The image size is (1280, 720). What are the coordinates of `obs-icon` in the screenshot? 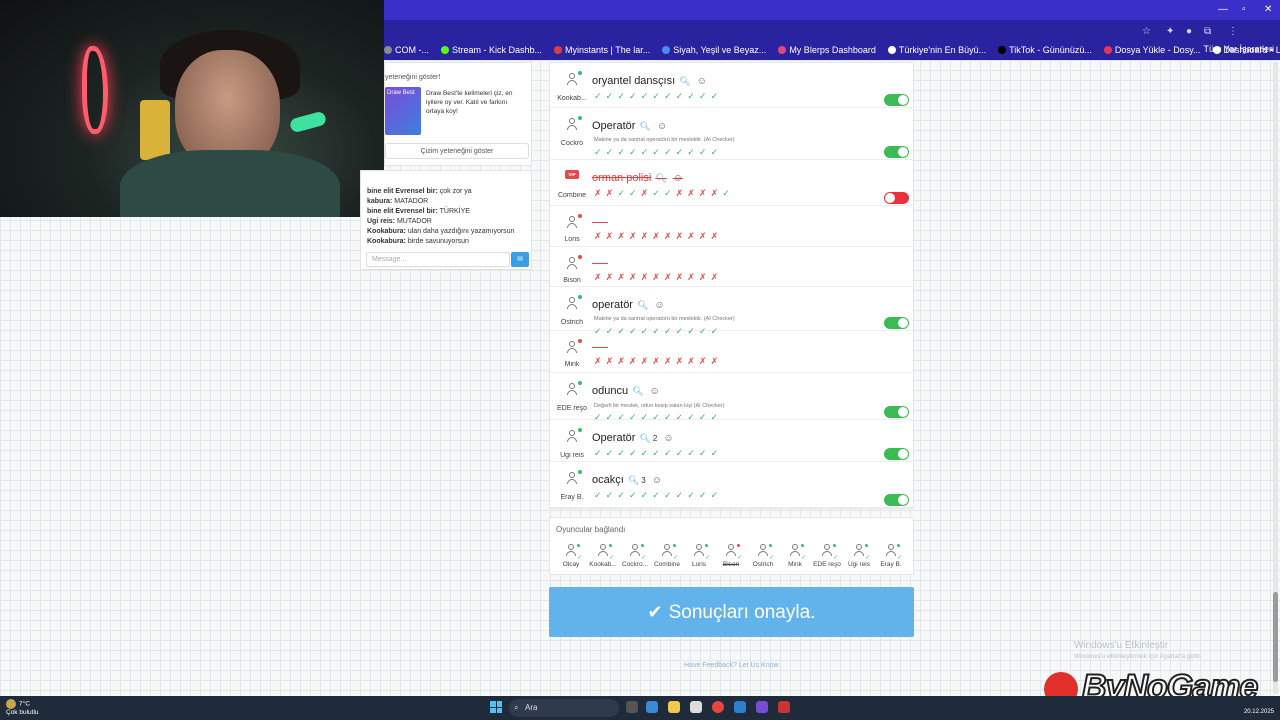 It's located at (784, 707).